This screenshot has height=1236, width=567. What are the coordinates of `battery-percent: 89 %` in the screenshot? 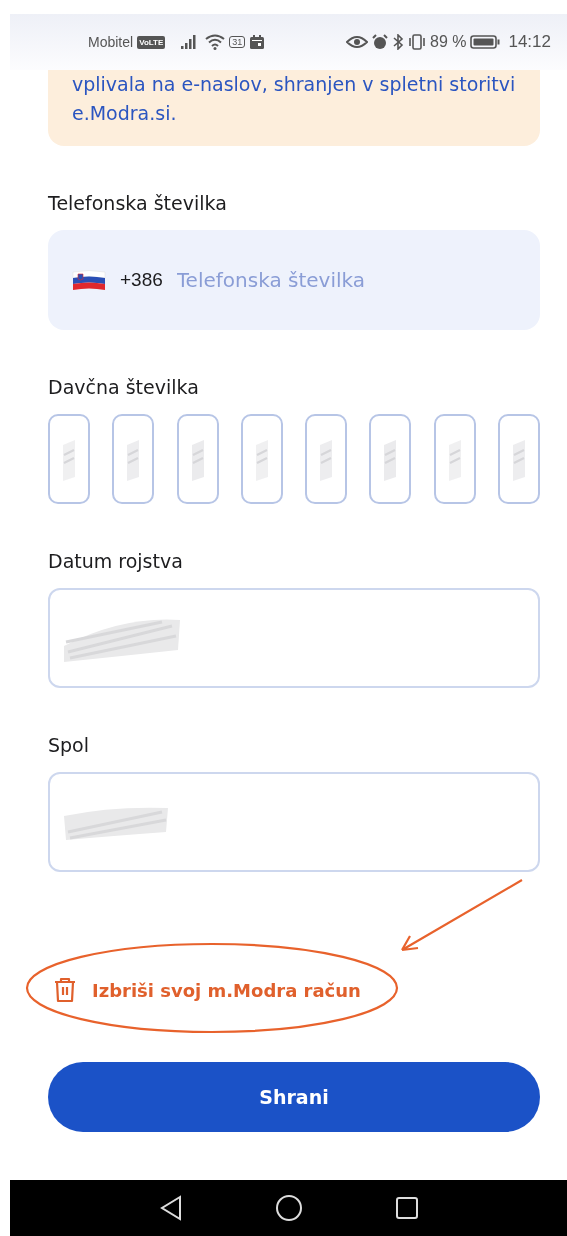 It's located at (448, 42).